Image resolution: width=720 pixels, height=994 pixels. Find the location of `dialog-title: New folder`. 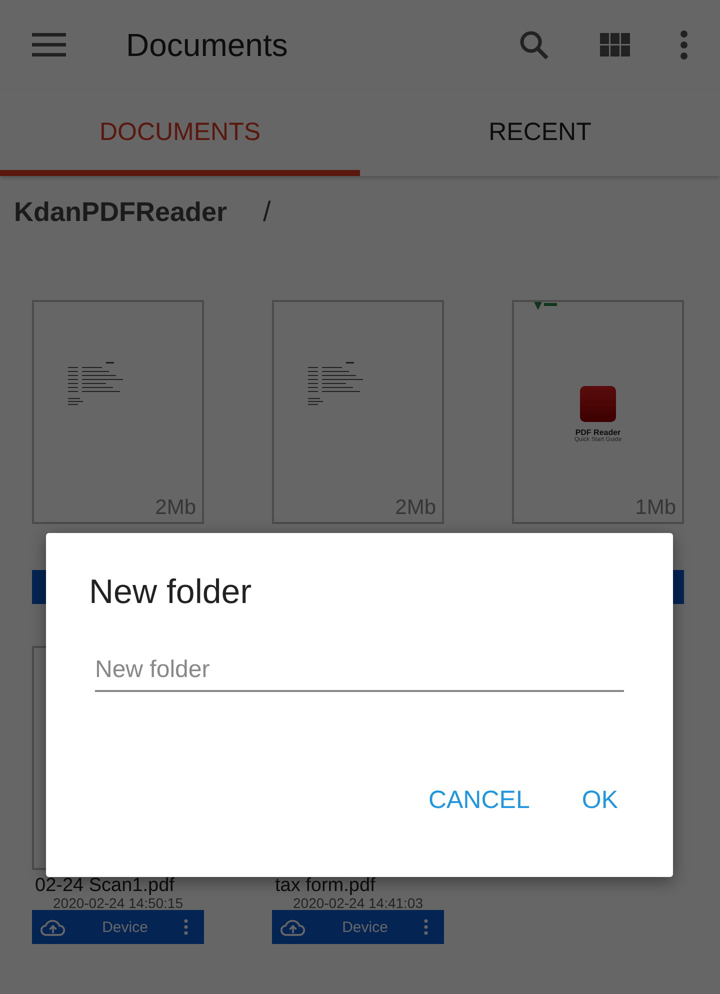

dialog-title: New folder is located at coordinates (171, 592).